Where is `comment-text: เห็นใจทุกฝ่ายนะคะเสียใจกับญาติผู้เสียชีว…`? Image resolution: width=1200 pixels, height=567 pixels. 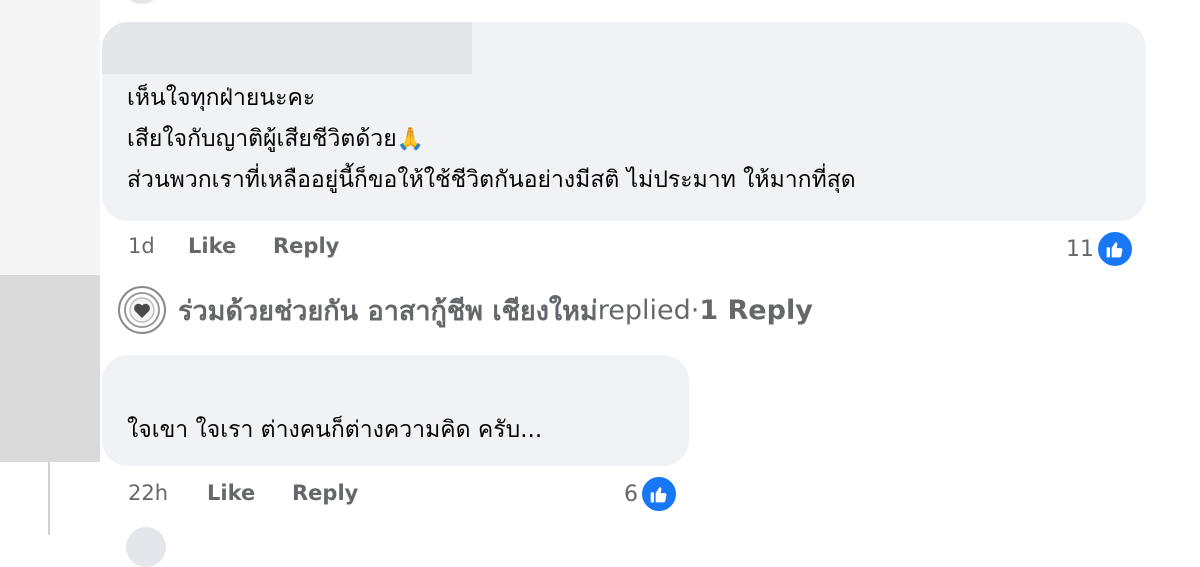 comment-text: เห็นใจทุกฝ่ายนะคะเสียใจกับญาติผู้เสียชีว… is located at coordinates (491, 139).